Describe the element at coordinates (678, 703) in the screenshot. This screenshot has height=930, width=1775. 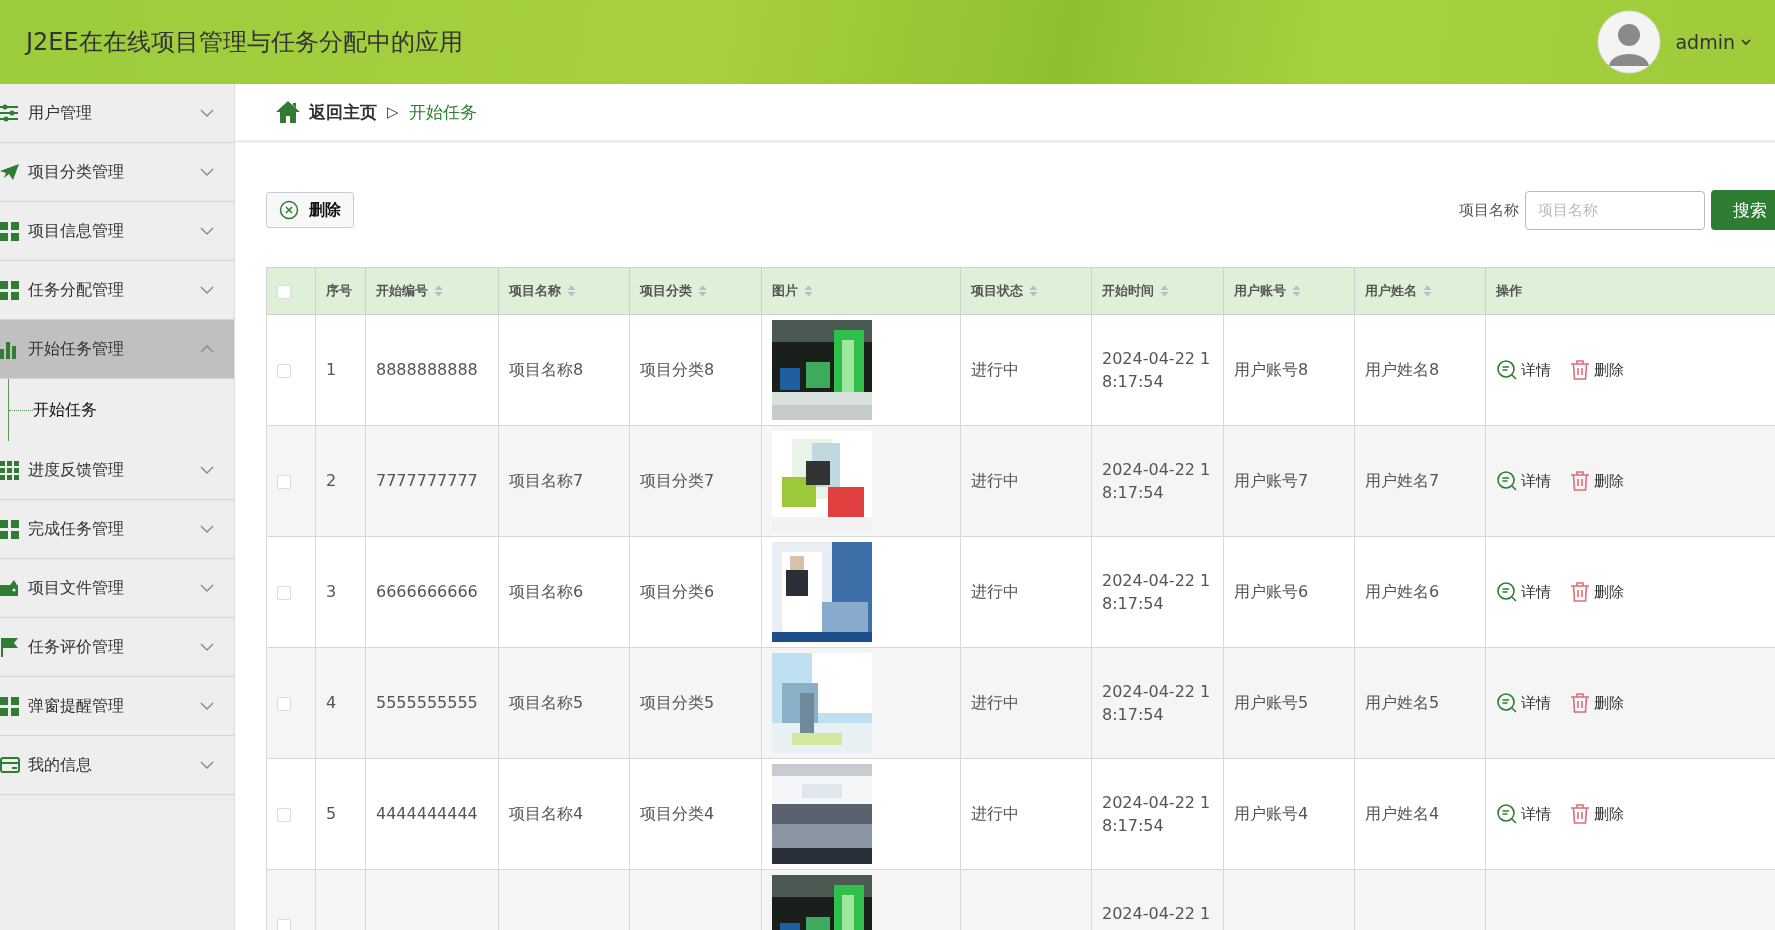
I see `table-cell-text: 项目分类5` at that location.